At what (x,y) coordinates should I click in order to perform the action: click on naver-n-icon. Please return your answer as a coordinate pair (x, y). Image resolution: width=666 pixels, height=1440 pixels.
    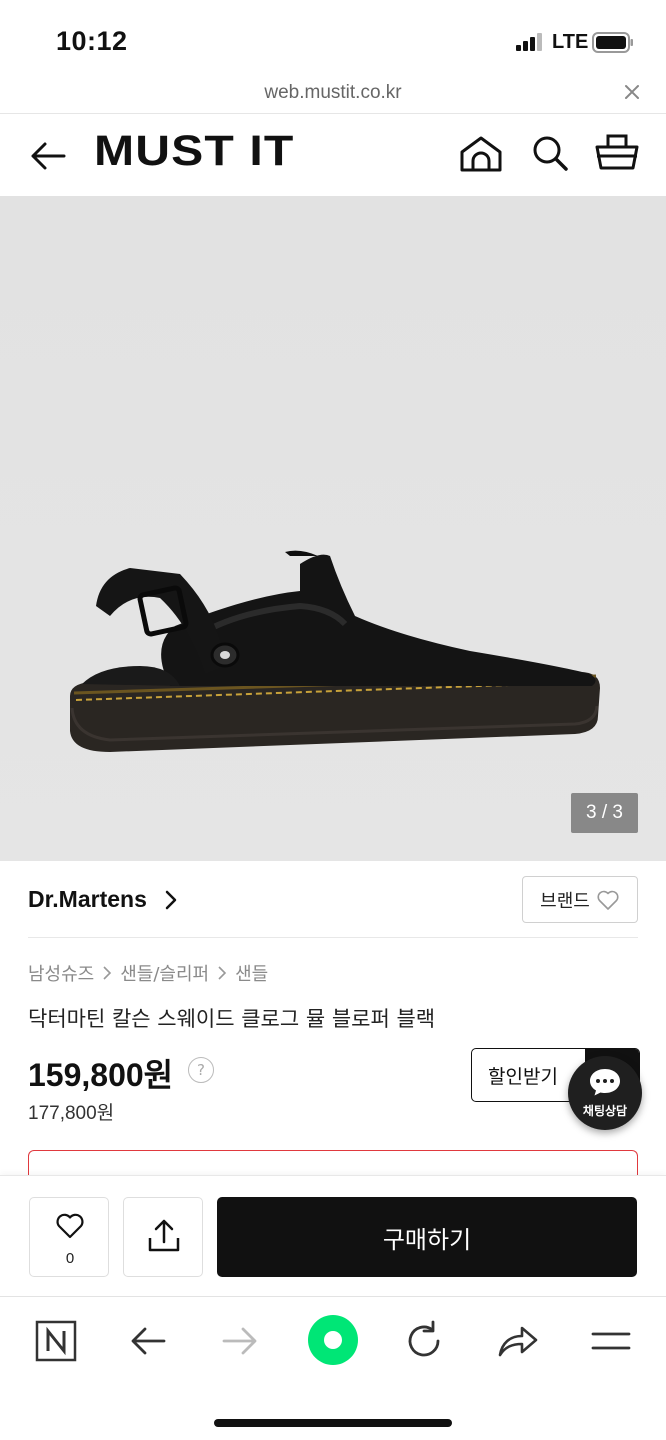
    Looking at the image, I should click on (56, 1341).